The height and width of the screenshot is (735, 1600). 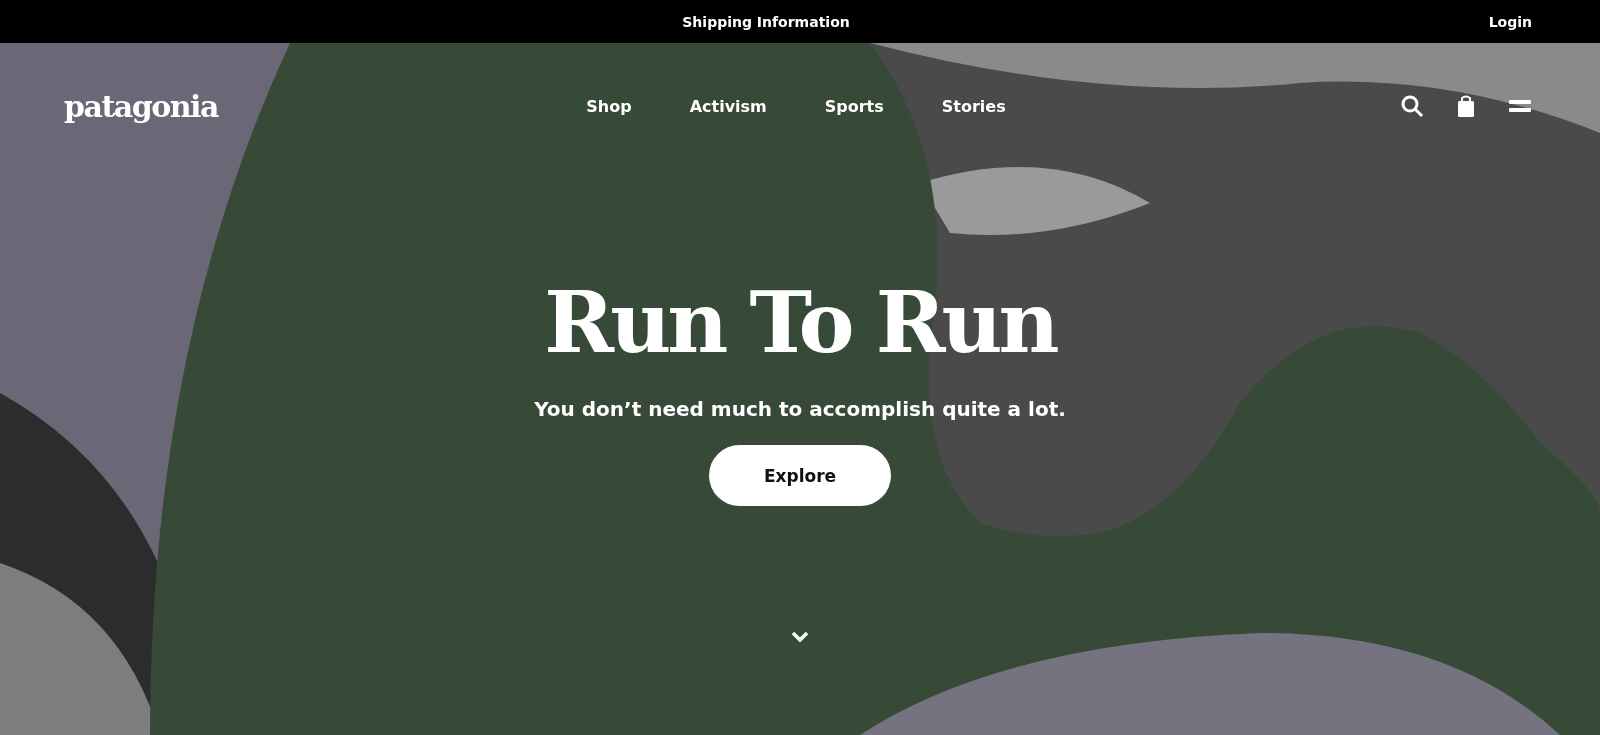 I want to click on shipping-information-link: Shipping Information, so click(x=766, y=21).